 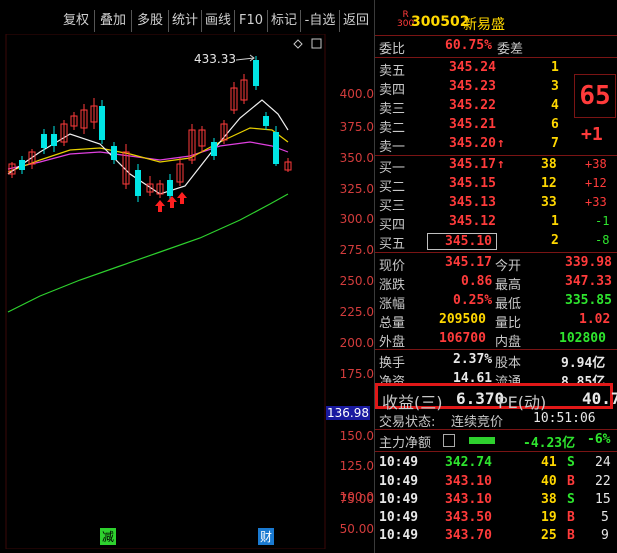 I want to click on stat-label: 今开, so click(x=508, y=266).